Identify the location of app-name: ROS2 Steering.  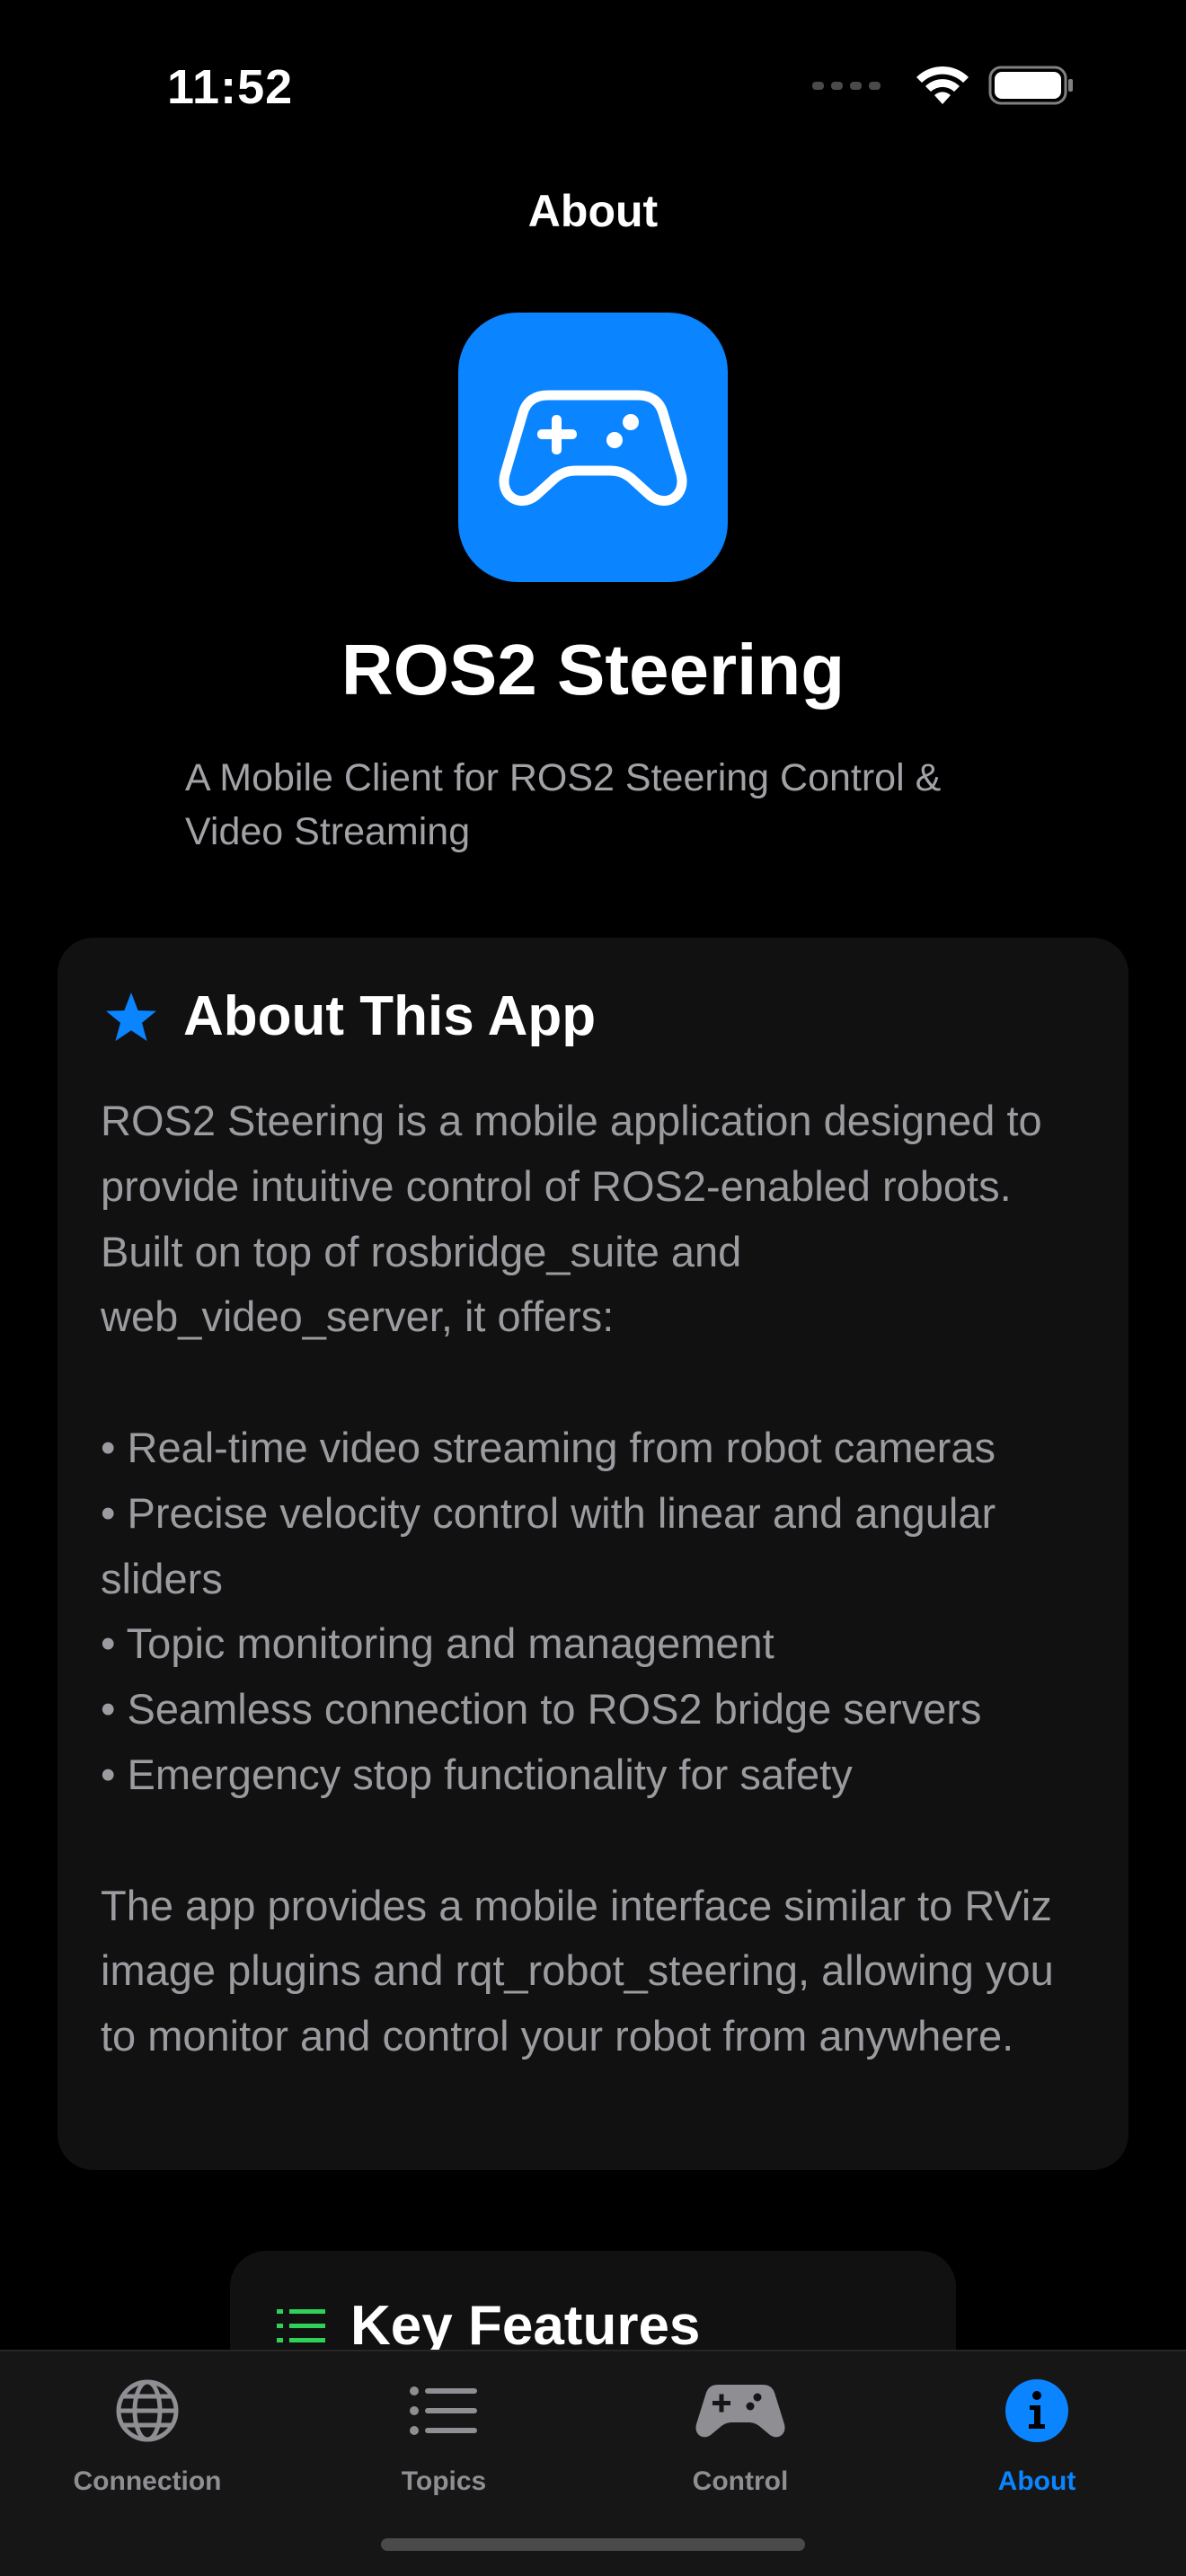
(593, 670).